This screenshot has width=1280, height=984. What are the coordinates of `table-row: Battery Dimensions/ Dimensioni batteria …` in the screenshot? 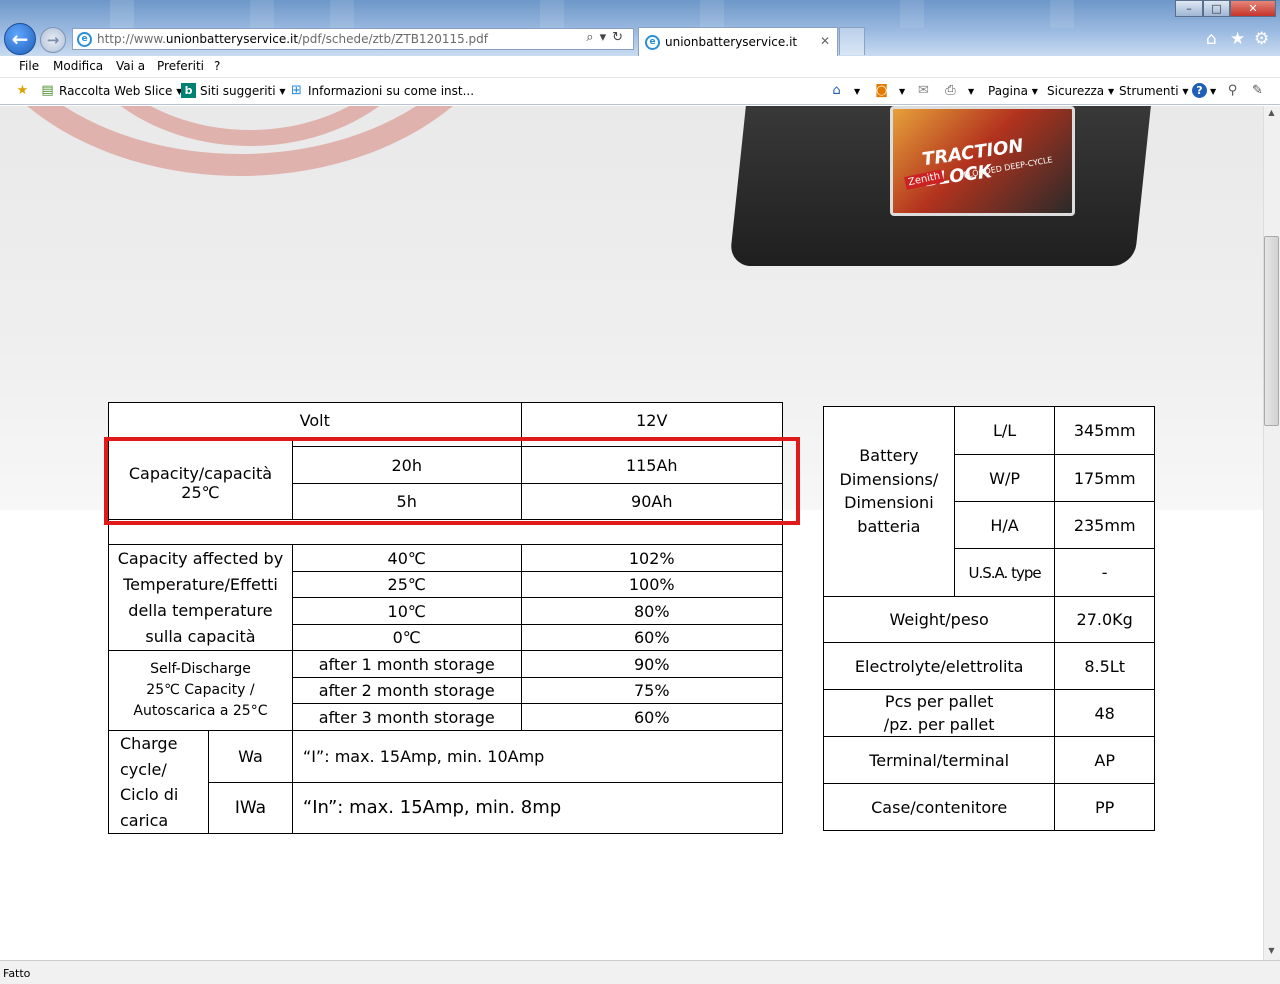 It's located at (989, 501).